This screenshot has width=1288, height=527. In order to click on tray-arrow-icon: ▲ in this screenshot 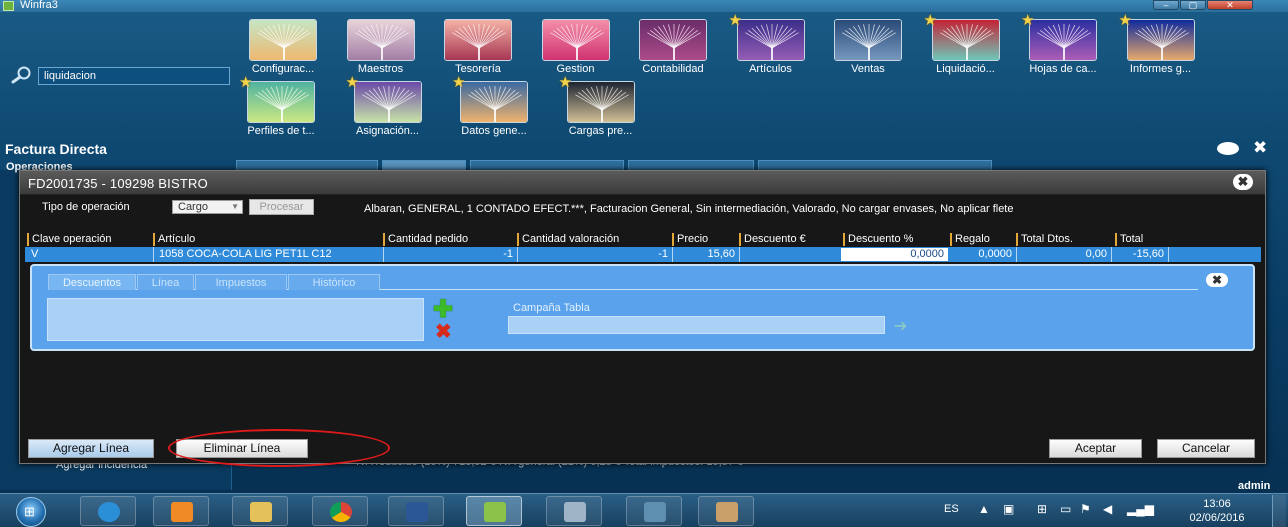, I will do `click(984, 509)`.